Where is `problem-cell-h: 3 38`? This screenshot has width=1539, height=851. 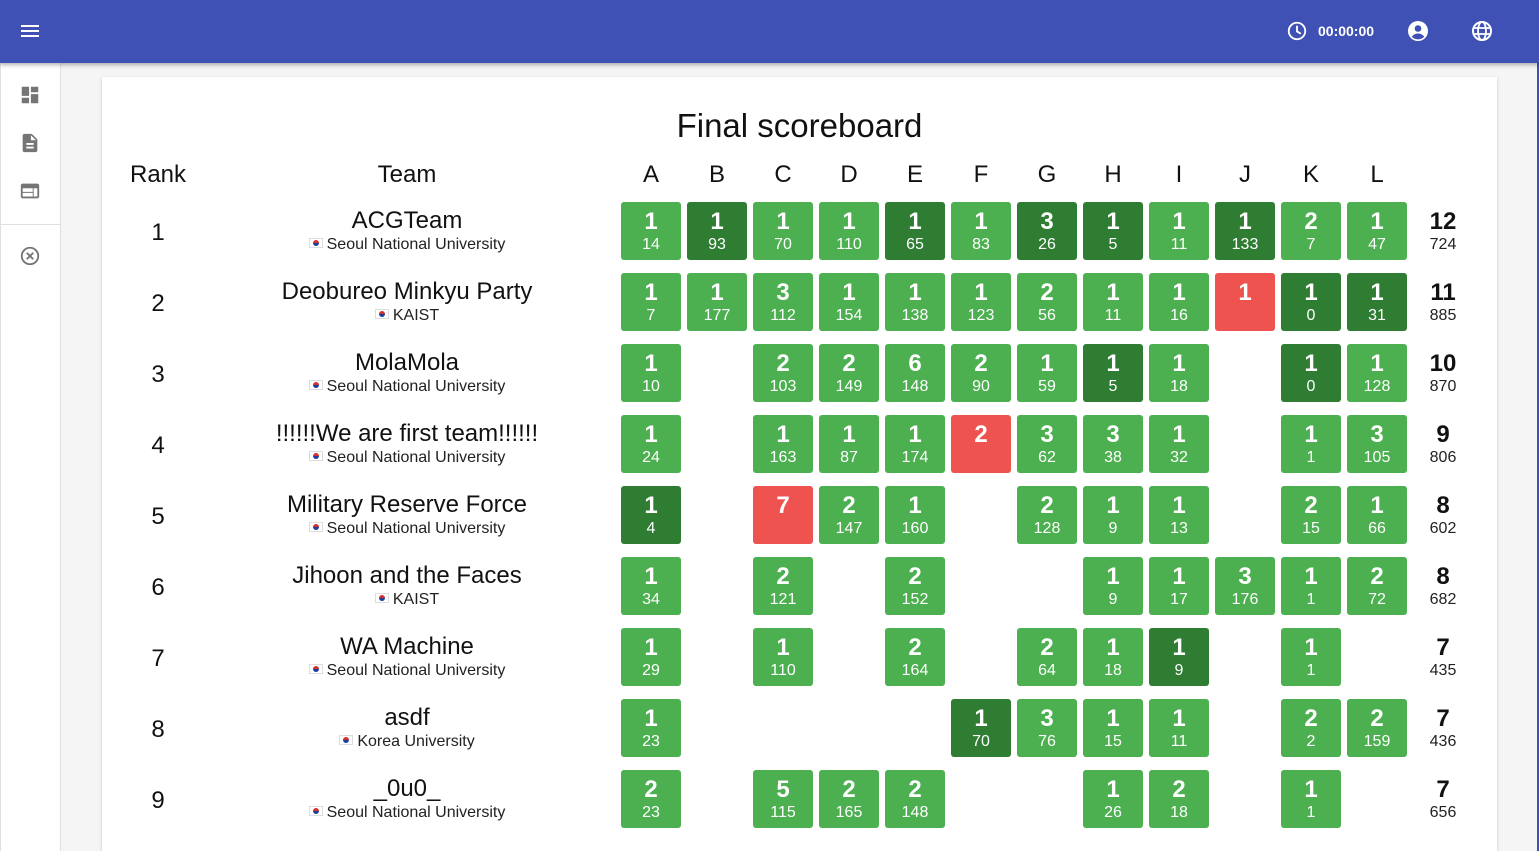 problem-cell-h: 3 38 is located at coordinates (1113, 444).